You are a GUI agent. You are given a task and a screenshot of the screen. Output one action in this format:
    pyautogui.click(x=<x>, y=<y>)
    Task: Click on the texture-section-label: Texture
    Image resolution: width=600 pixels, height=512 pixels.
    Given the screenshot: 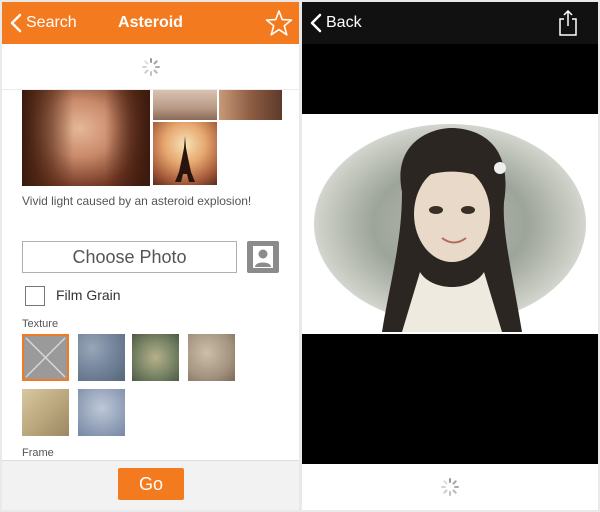 What is the action you would take?
    pyautogui.click(x=40, y=324)
    